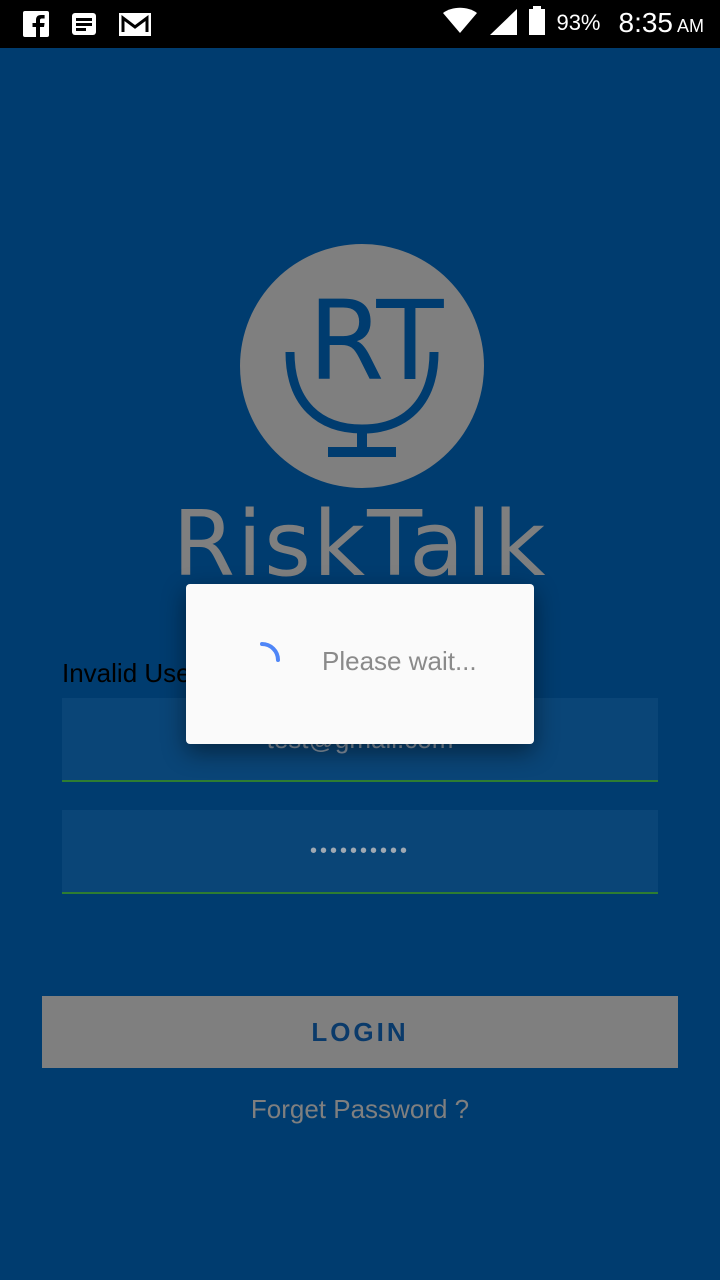 The image size is (720, 1280). Describe the element at coordinates (646, 22) in the screenshot. I see `clock-time: 8:35` at that location.